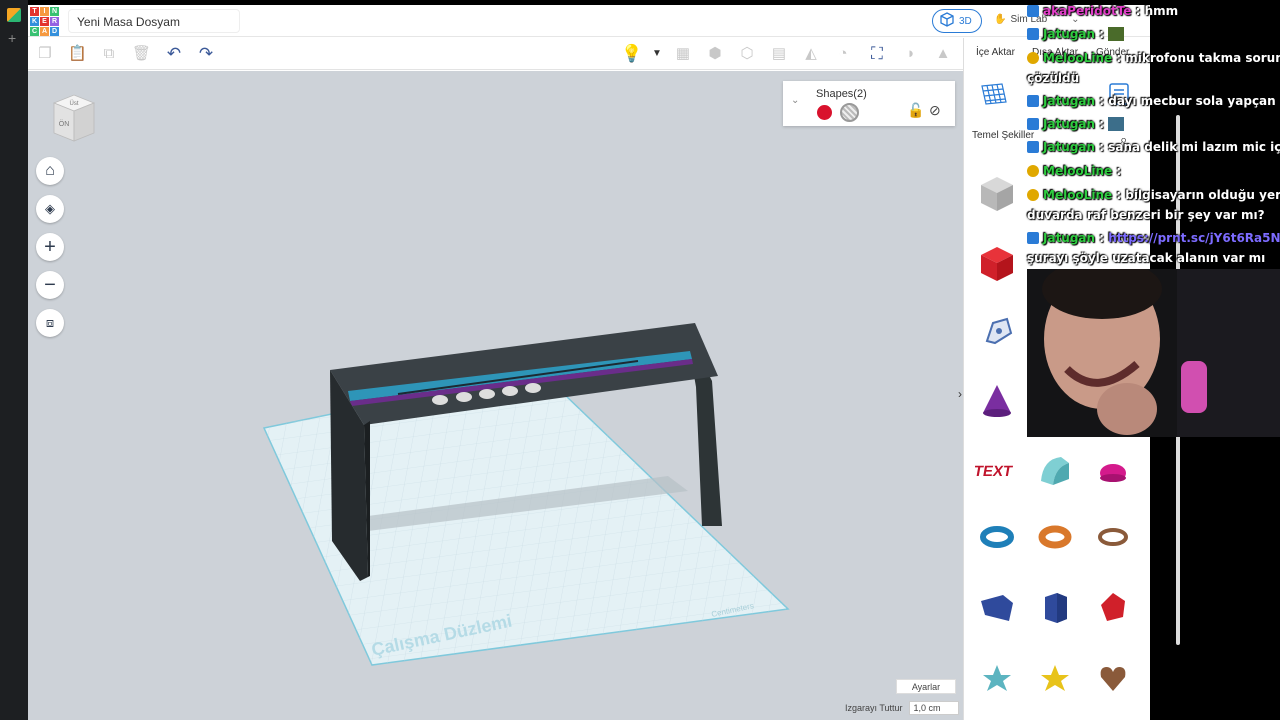 The image size is (1280, 720). I want to click on chat-line: akaPeridotTe : hmm, so click(1102, 11).